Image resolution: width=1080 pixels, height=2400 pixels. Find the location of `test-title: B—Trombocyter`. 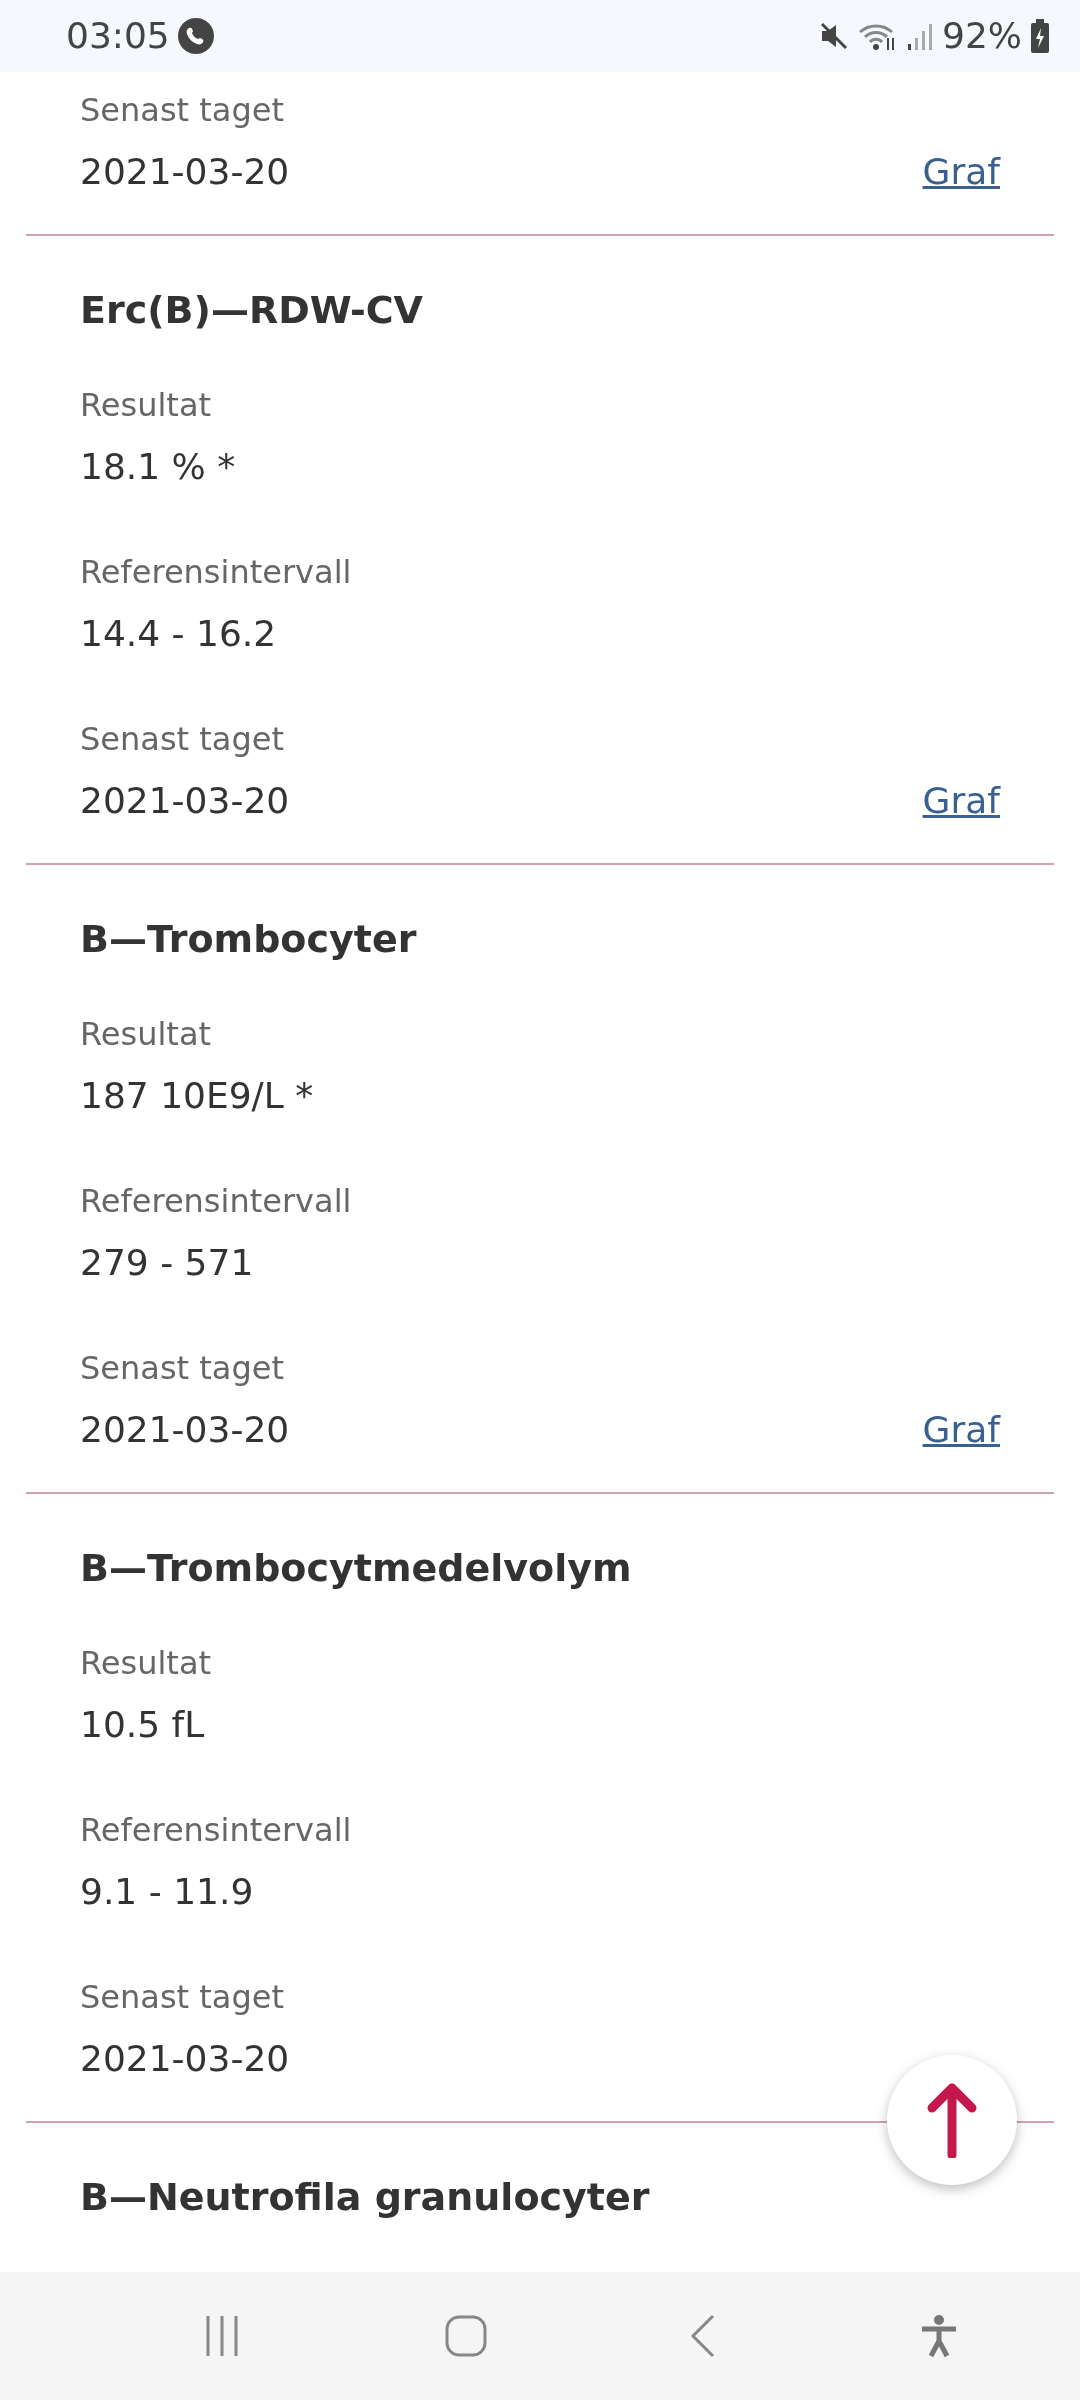

test-title: B—Trombocyter is located at coordinates (248, 939).